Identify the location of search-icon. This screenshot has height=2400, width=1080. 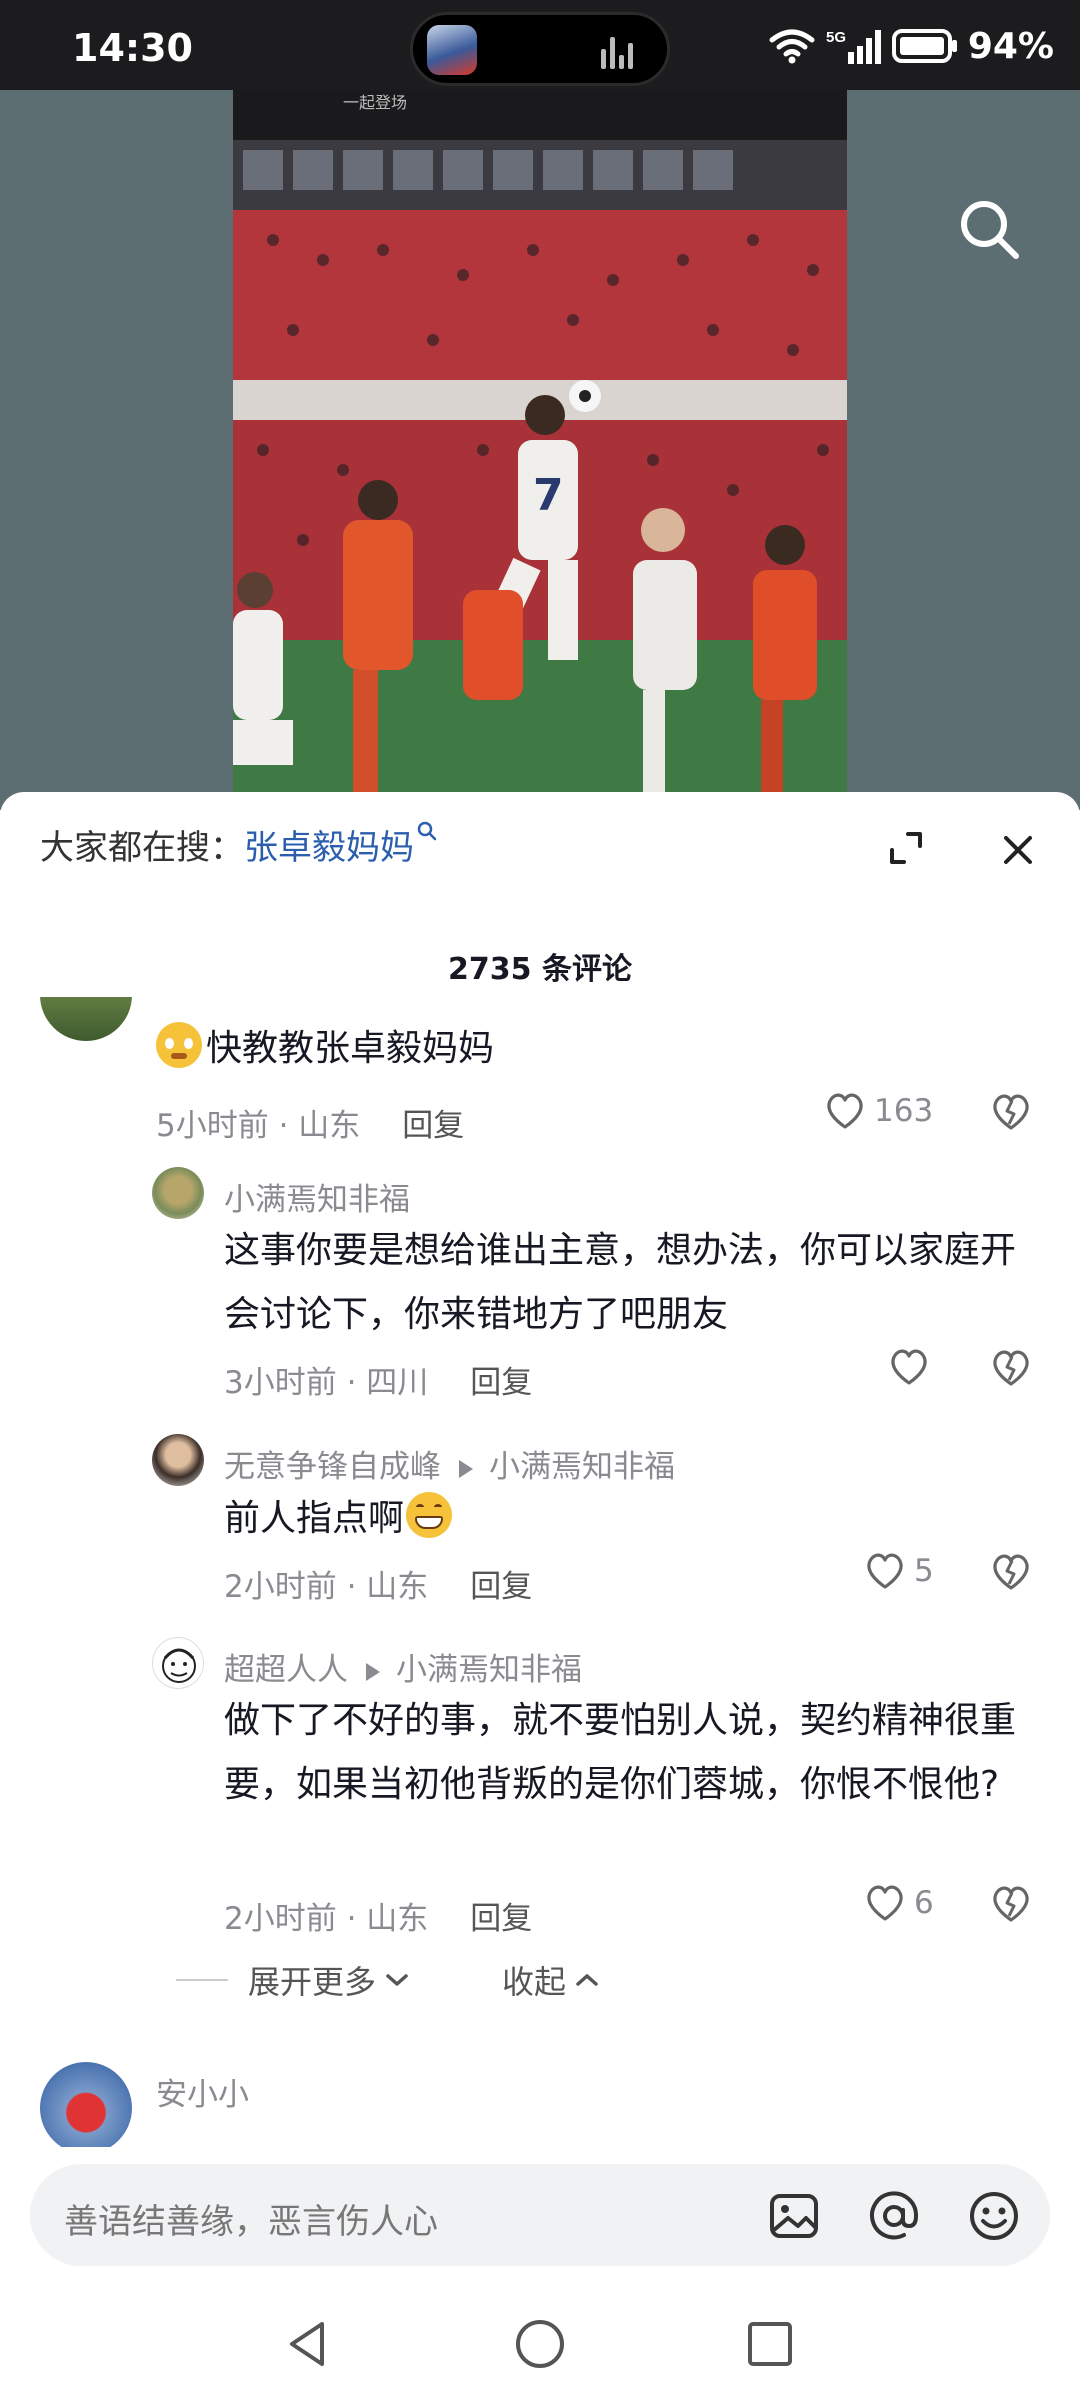
(990, 230).